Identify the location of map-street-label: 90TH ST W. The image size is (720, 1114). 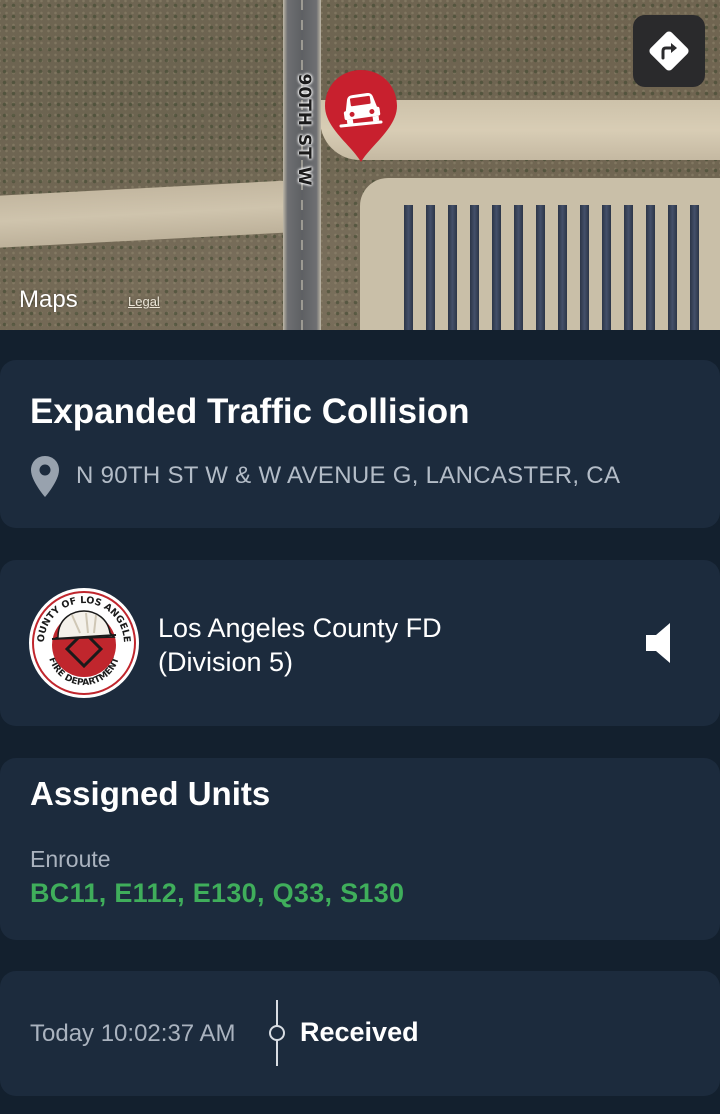
(304, 130).